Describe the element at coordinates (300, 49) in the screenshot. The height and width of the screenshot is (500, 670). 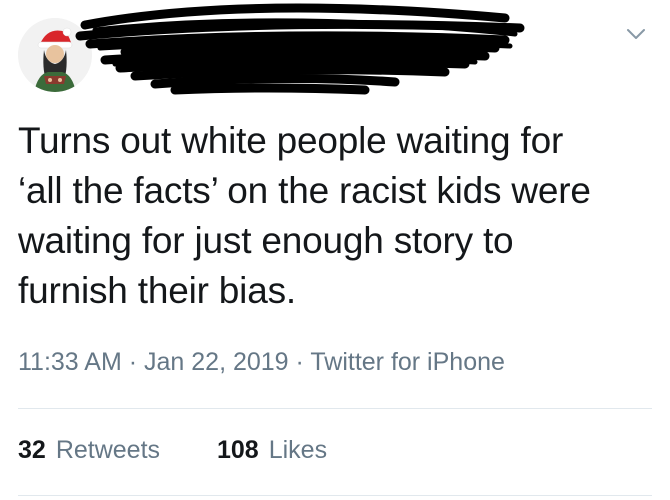
I see `redaction-scribble` at that location.